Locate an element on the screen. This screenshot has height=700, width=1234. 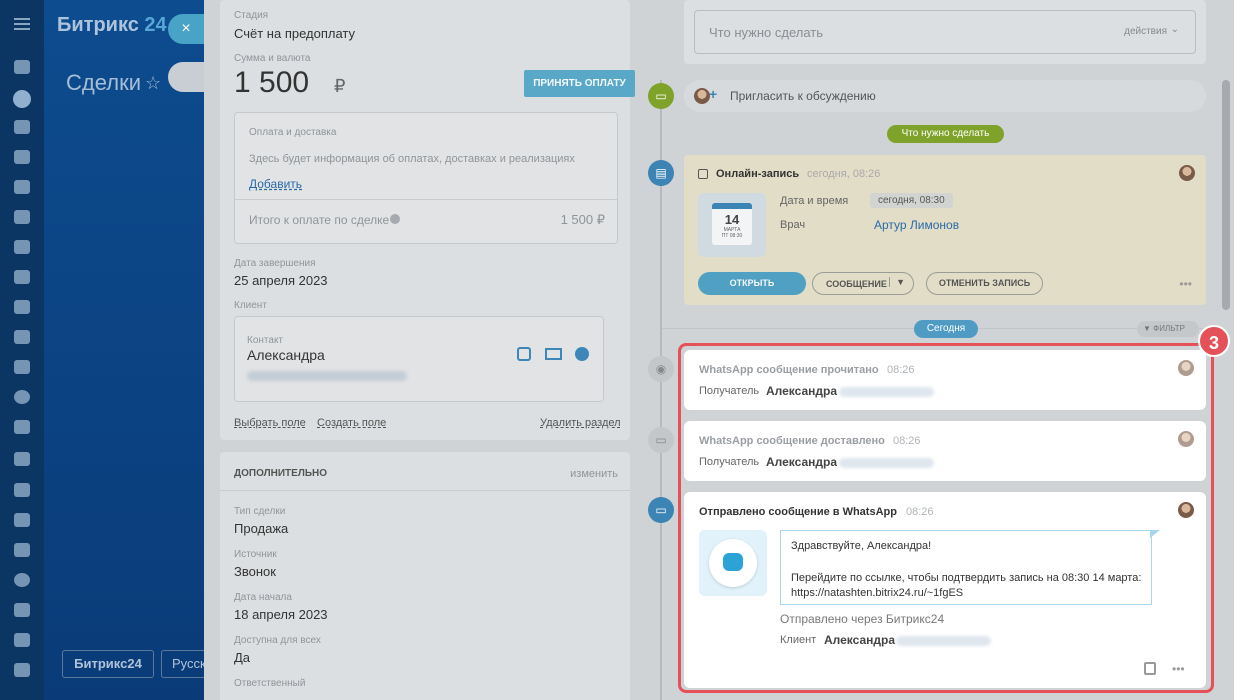
bitrix-logo: Битрикс 24 is located at coordinates (112, 25).